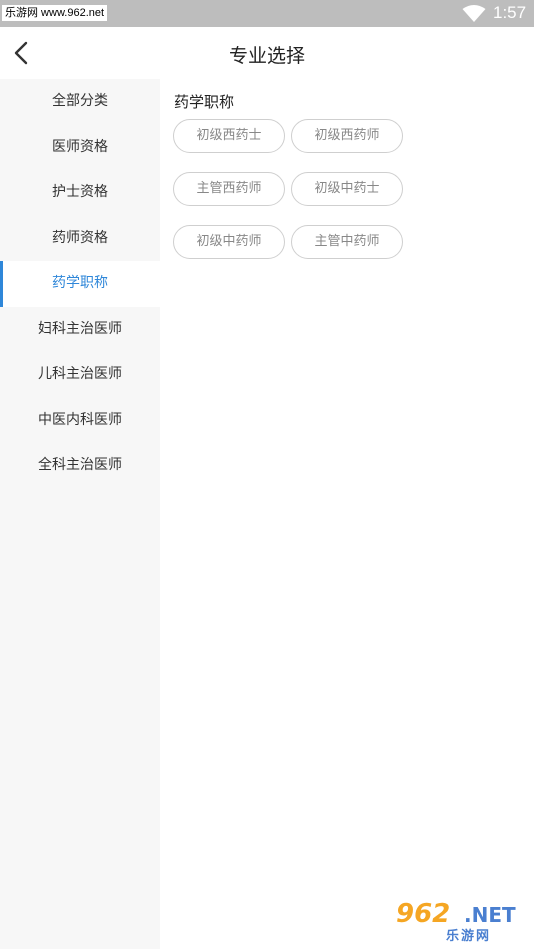  I want to click on watermark-number: 962, so click(423, 914).